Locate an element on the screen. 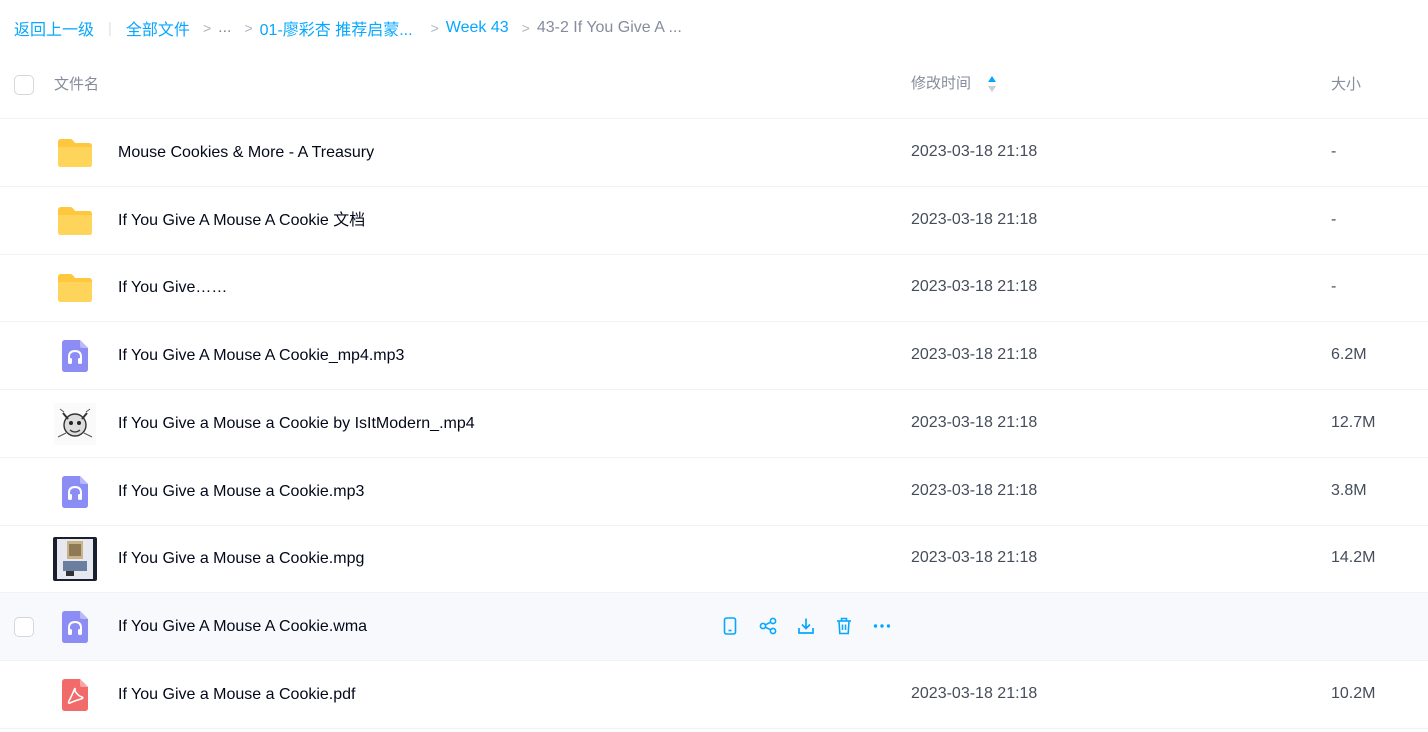 This screenshot has width=1428, height=732. column-header-name: 文件名 is located at coordinates (76, 84).